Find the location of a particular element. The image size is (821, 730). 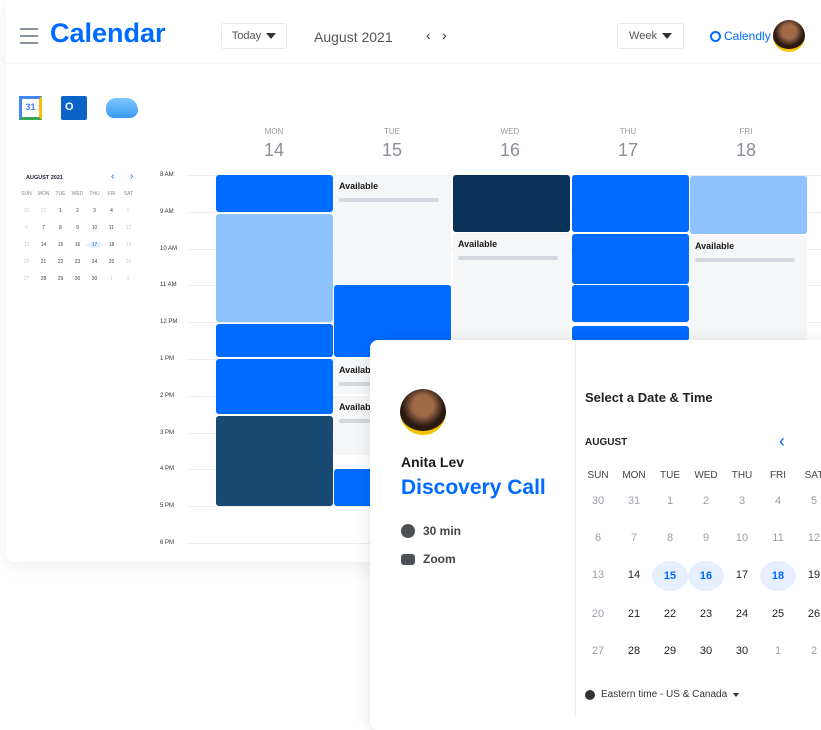

booking-day: 11 is located at coordinates (778, 538).